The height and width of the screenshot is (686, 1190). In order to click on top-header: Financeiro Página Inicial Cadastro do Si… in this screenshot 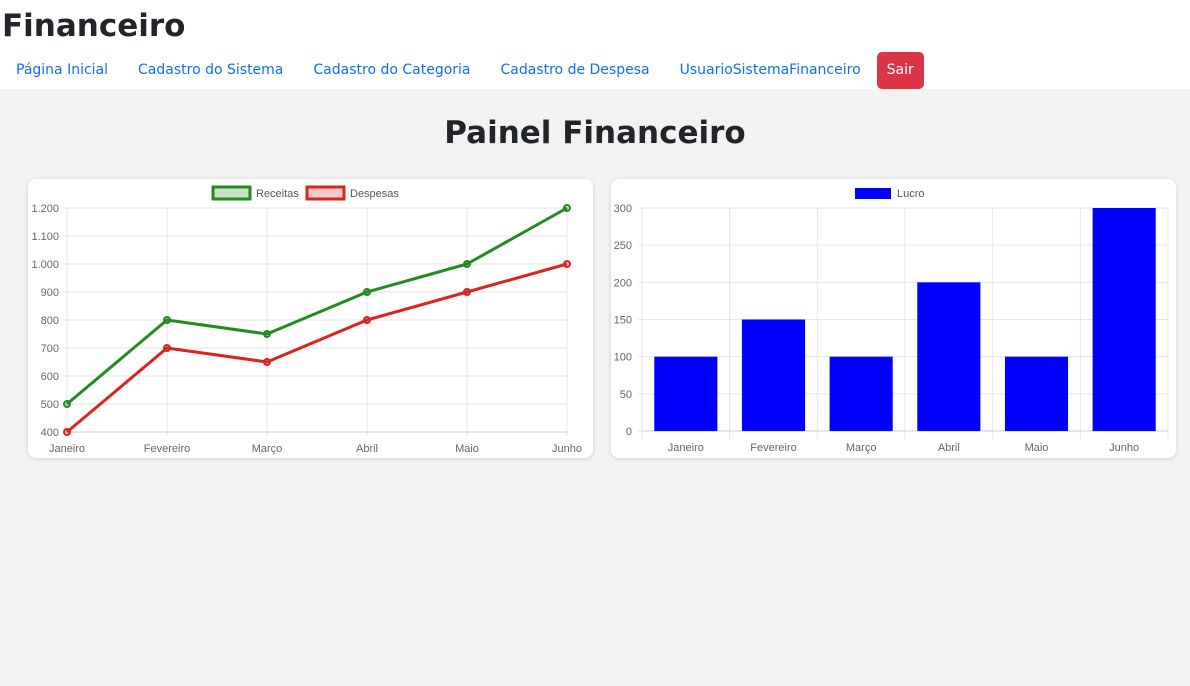, I will do `click(595, 44)`.